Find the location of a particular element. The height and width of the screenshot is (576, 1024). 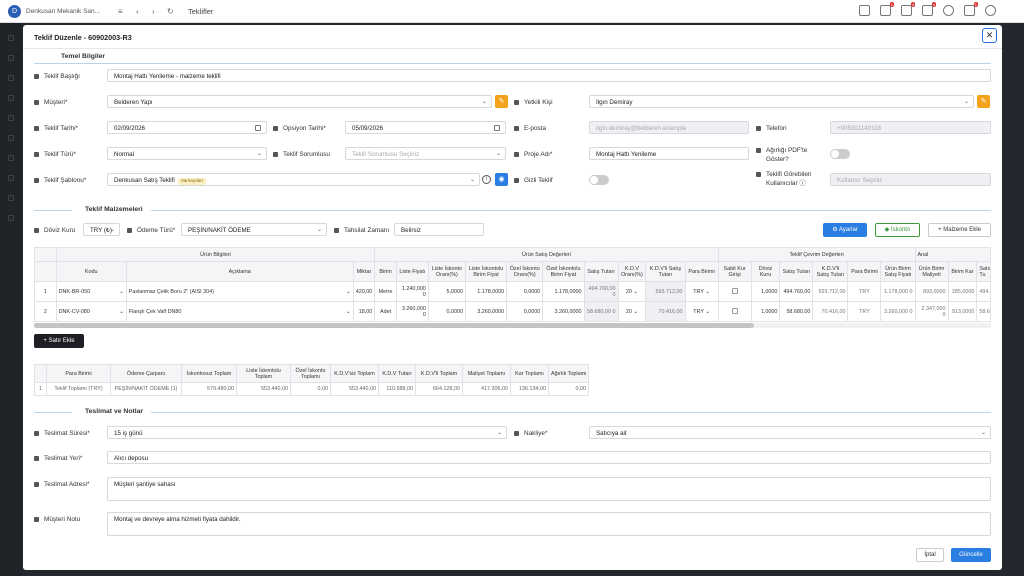

title-input: Montaj Hattı Yenileme - malzeme teklifi is located at coordinates (549, 75).